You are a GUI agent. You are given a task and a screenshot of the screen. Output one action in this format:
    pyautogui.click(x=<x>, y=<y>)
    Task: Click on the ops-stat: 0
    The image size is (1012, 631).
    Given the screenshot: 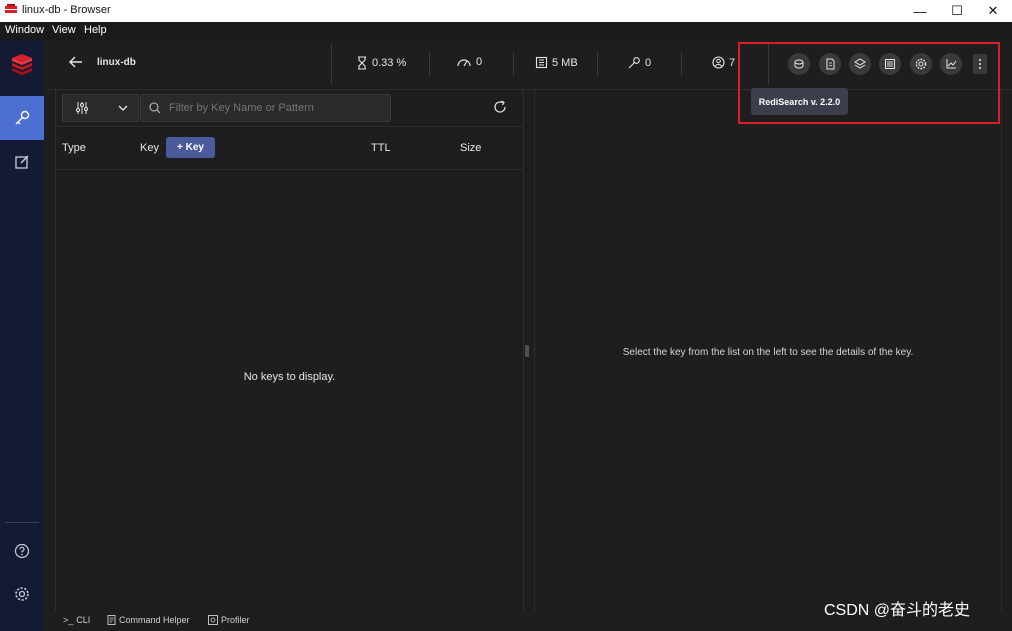 What is the action you would take?
    pyautogui.click(x=469, y=62)
    